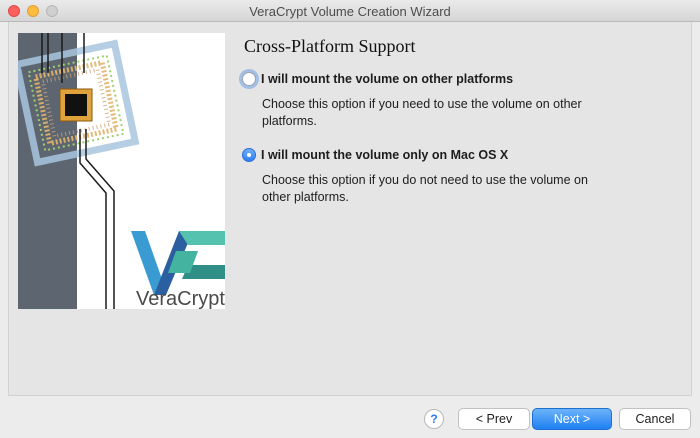 The image size is (700, 438). What do you see at coordinates (572, 419) in the screenshot?
I see `next-button: Next >` at bounding box center [572, 419].